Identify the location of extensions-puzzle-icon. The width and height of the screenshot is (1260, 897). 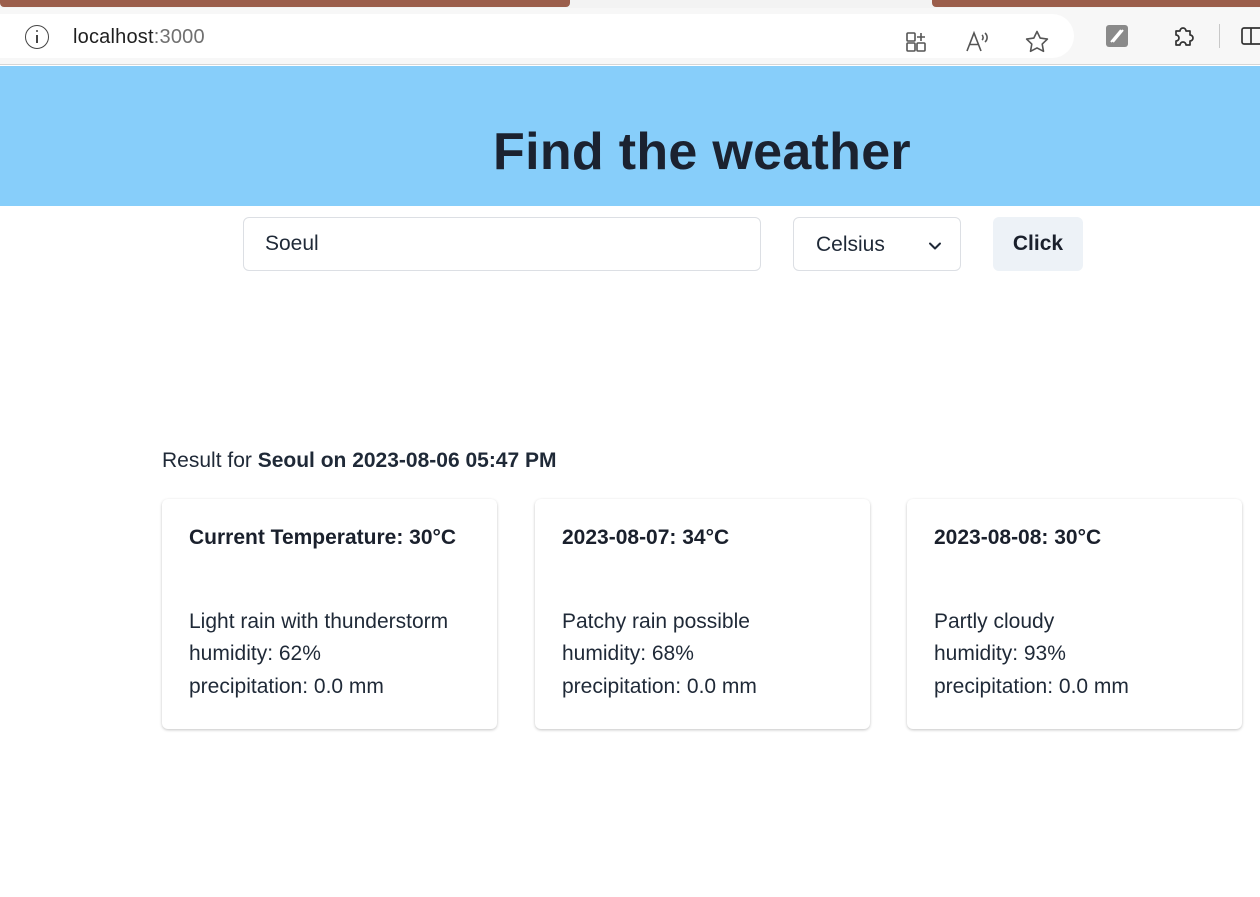
(1184, 36).